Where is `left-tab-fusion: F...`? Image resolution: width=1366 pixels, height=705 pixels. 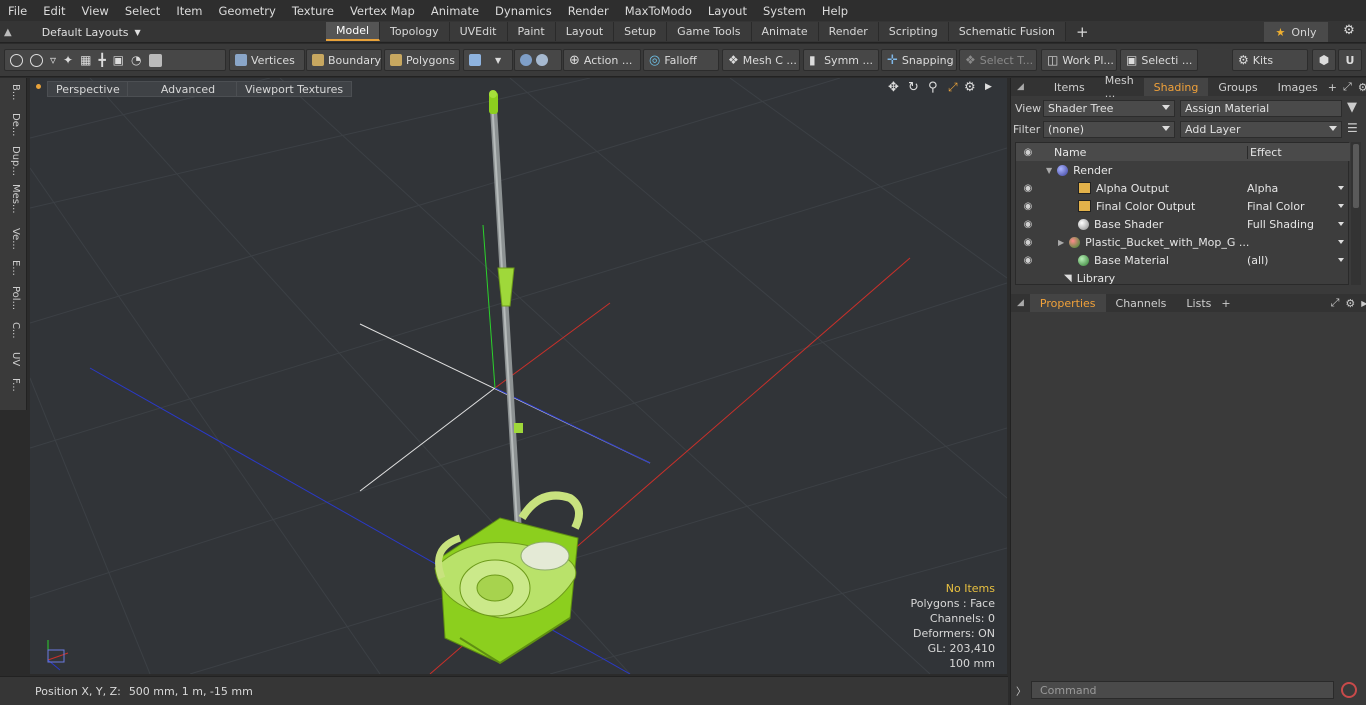
left-tab-fusion: F... is located at coordinates (13, 385).